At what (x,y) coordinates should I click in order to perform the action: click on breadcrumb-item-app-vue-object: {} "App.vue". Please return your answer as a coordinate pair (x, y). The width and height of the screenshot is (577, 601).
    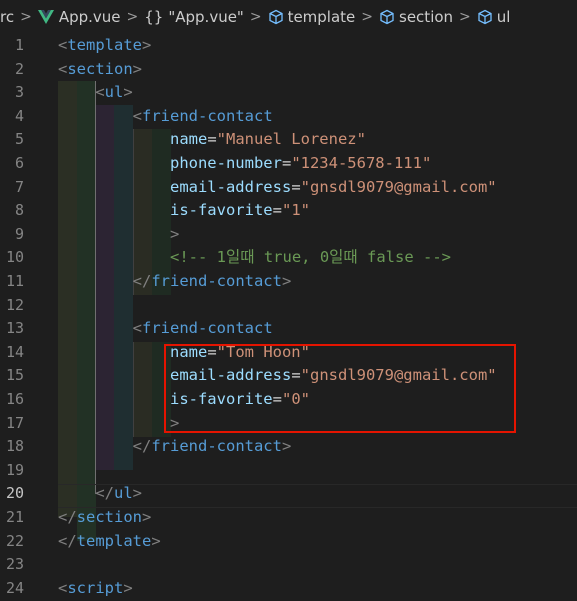
    Looking at the image, I should click on (194, 17).